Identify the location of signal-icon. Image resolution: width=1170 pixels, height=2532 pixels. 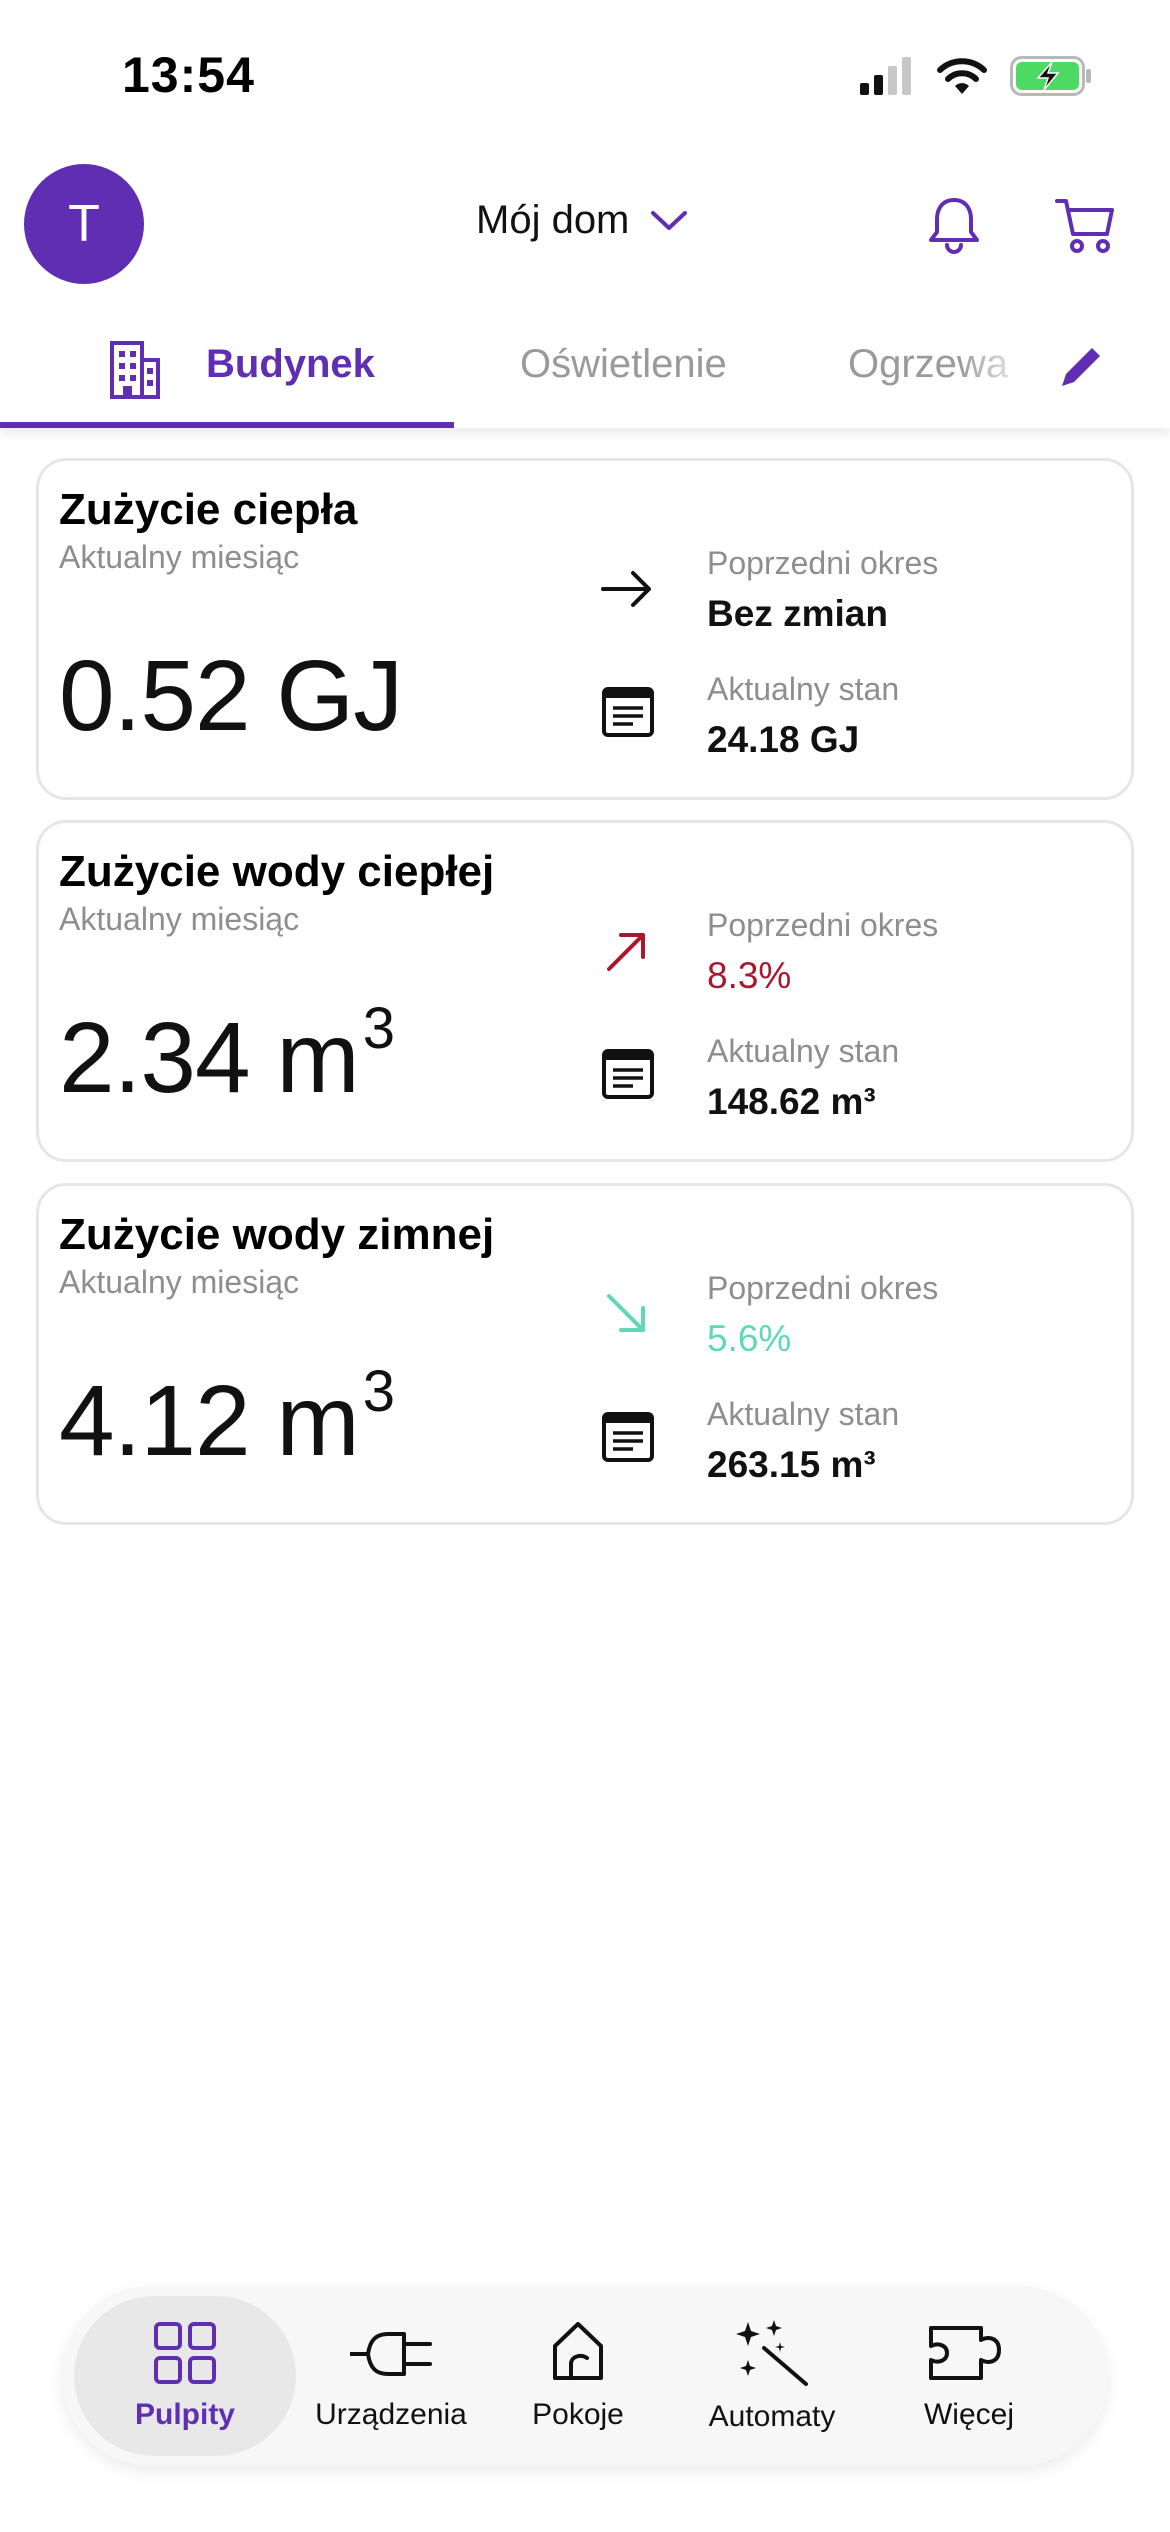
(885, 76).